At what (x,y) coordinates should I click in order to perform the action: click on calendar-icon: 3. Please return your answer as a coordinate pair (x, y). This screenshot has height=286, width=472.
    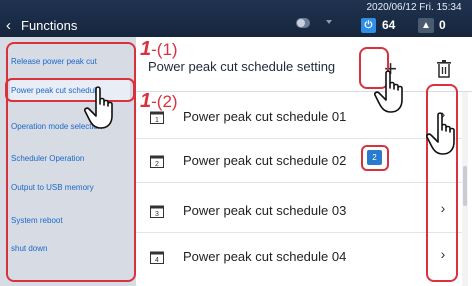
    Looking at the image, I should click on (157, 211).